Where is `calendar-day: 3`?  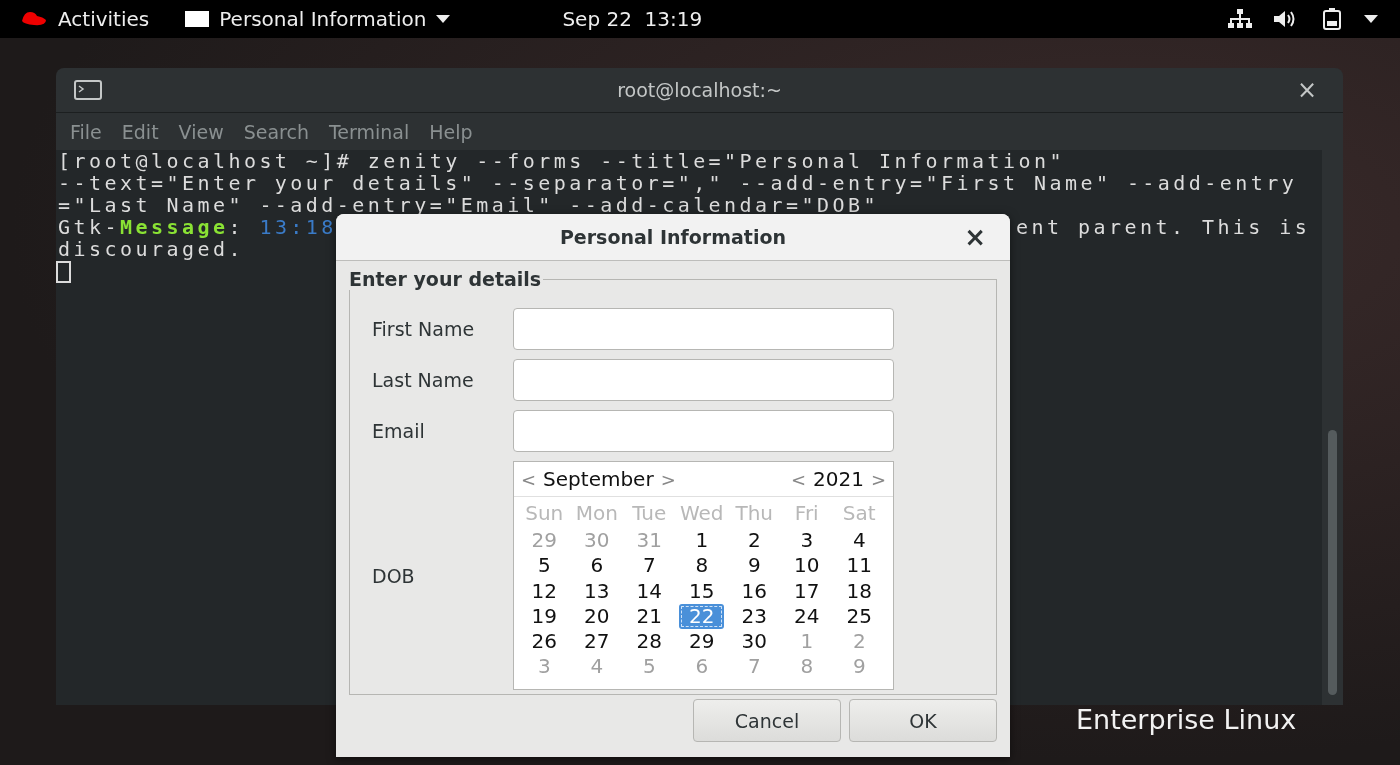 calendar-day: 3 is located at coordinates (807, 541).